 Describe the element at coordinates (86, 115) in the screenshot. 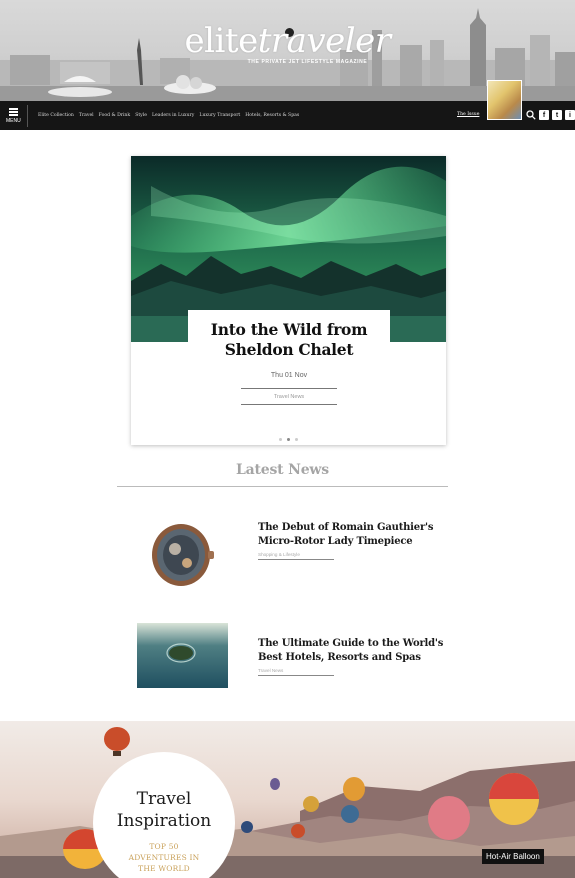

I see `nav-link-travel: Travel` at that location.